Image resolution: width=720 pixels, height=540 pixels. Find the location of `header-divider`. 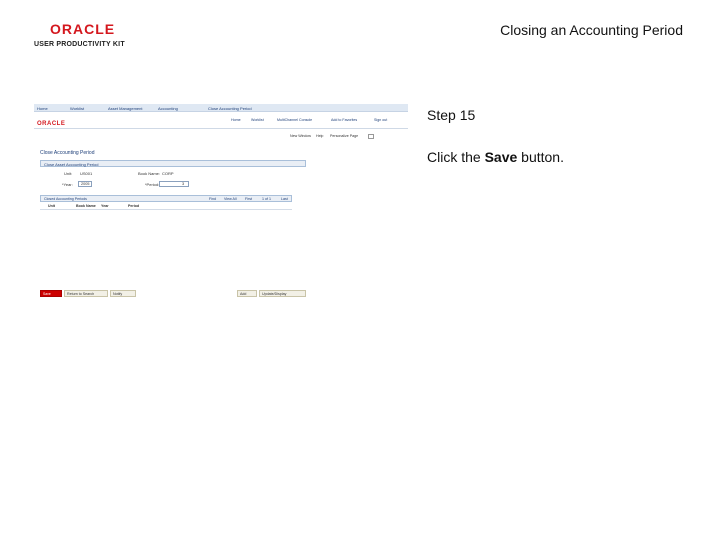

header-divider is located at coordinates (221, 128).